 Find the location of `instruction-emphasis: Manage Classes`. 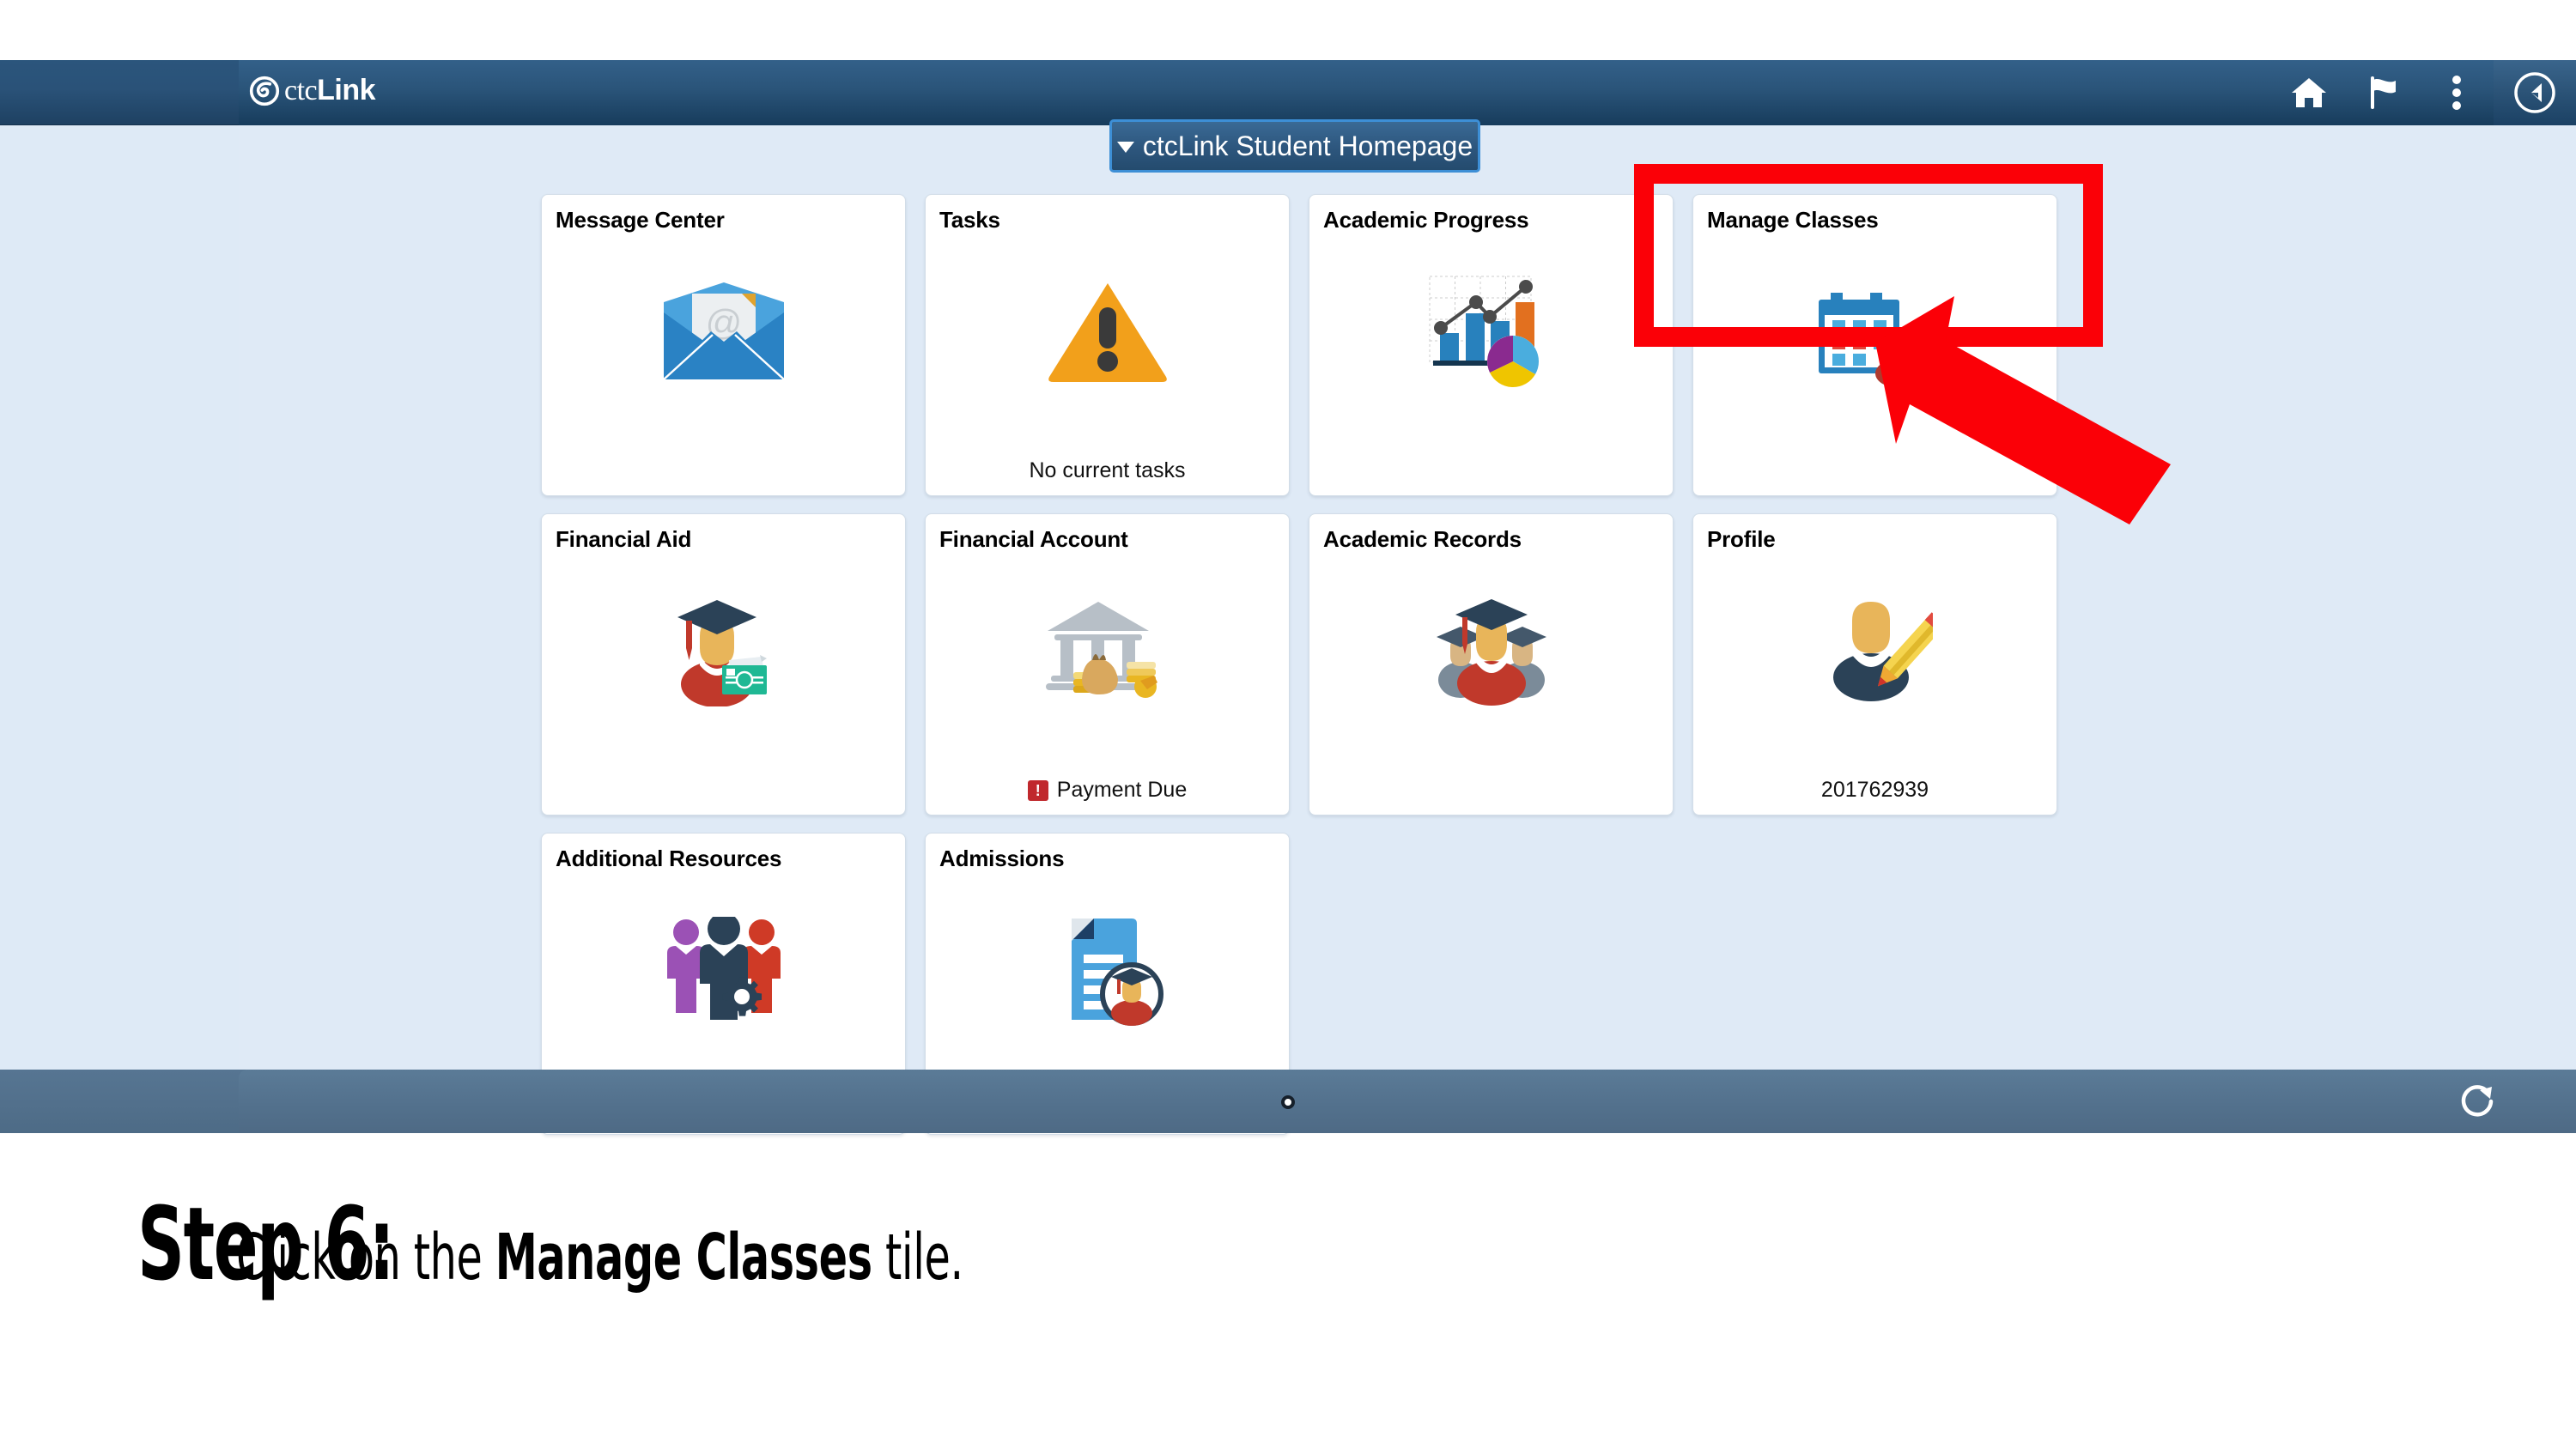

instruction-emphasis: Manage Classes is located at coordinates (684, 1257).